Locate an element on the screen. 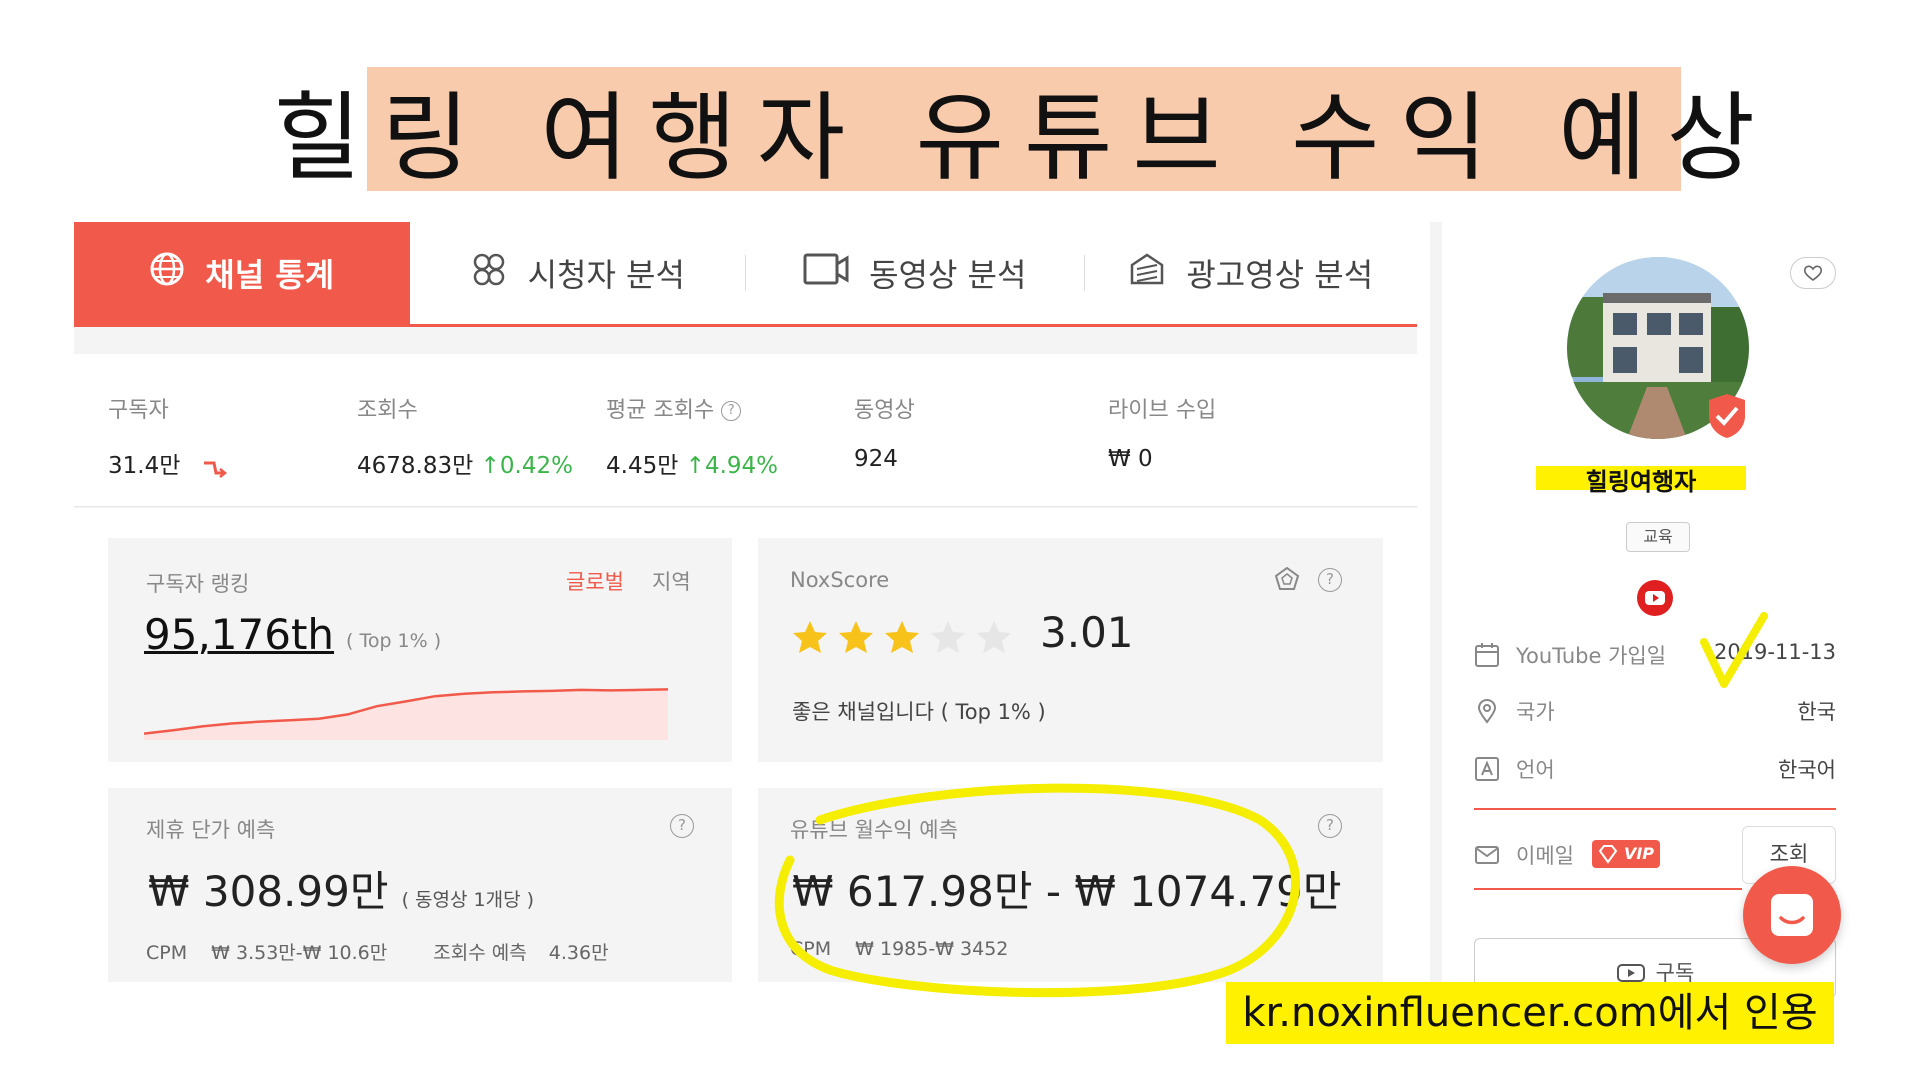 This screenshot has width=1920, height=1080. tab-region: 지역 is located at coordinates (671, 581).